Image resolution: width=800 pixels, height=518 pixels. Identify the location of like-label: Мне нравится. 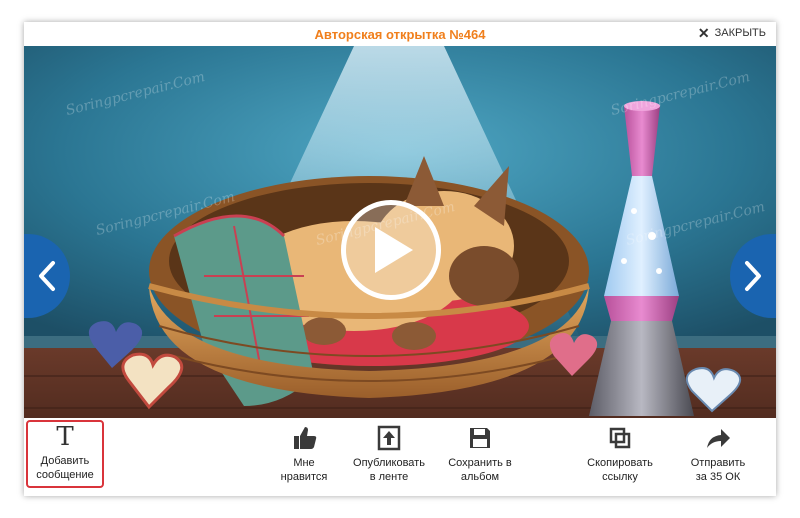
(304, 470).